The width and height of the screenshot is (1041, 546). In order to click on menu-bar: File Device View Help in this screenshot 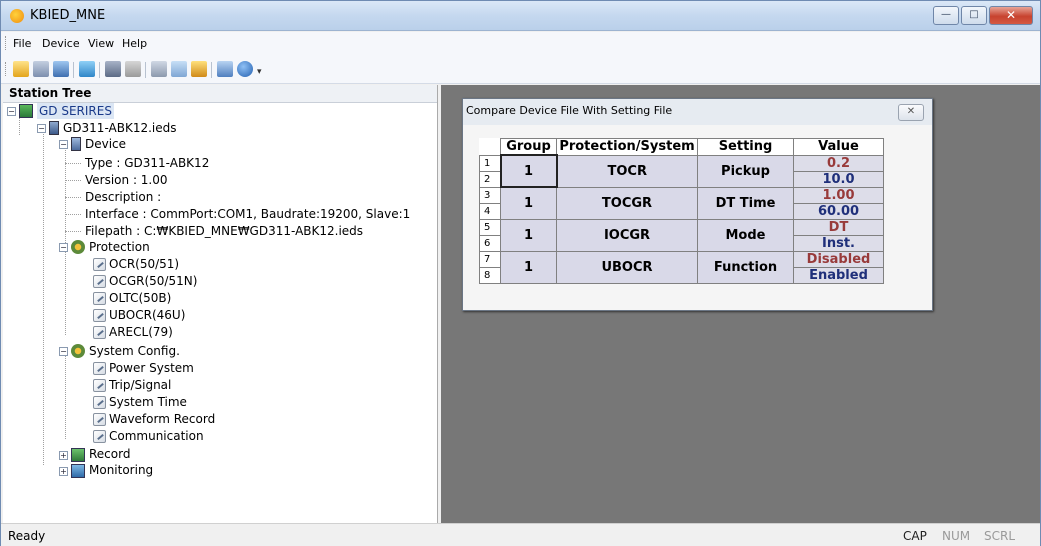, I will do `click(520, 43)`.